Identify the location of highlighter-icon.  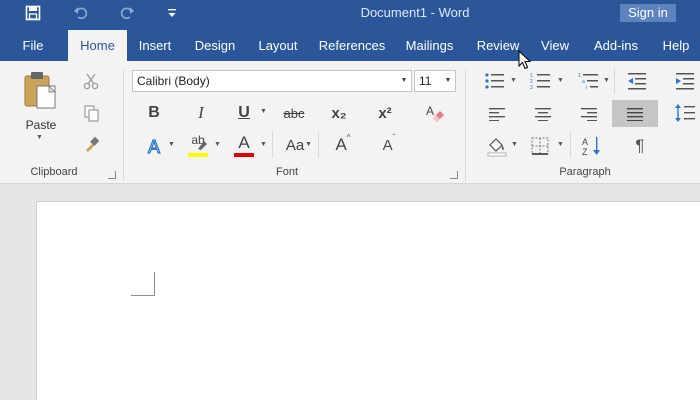
(202, 145).